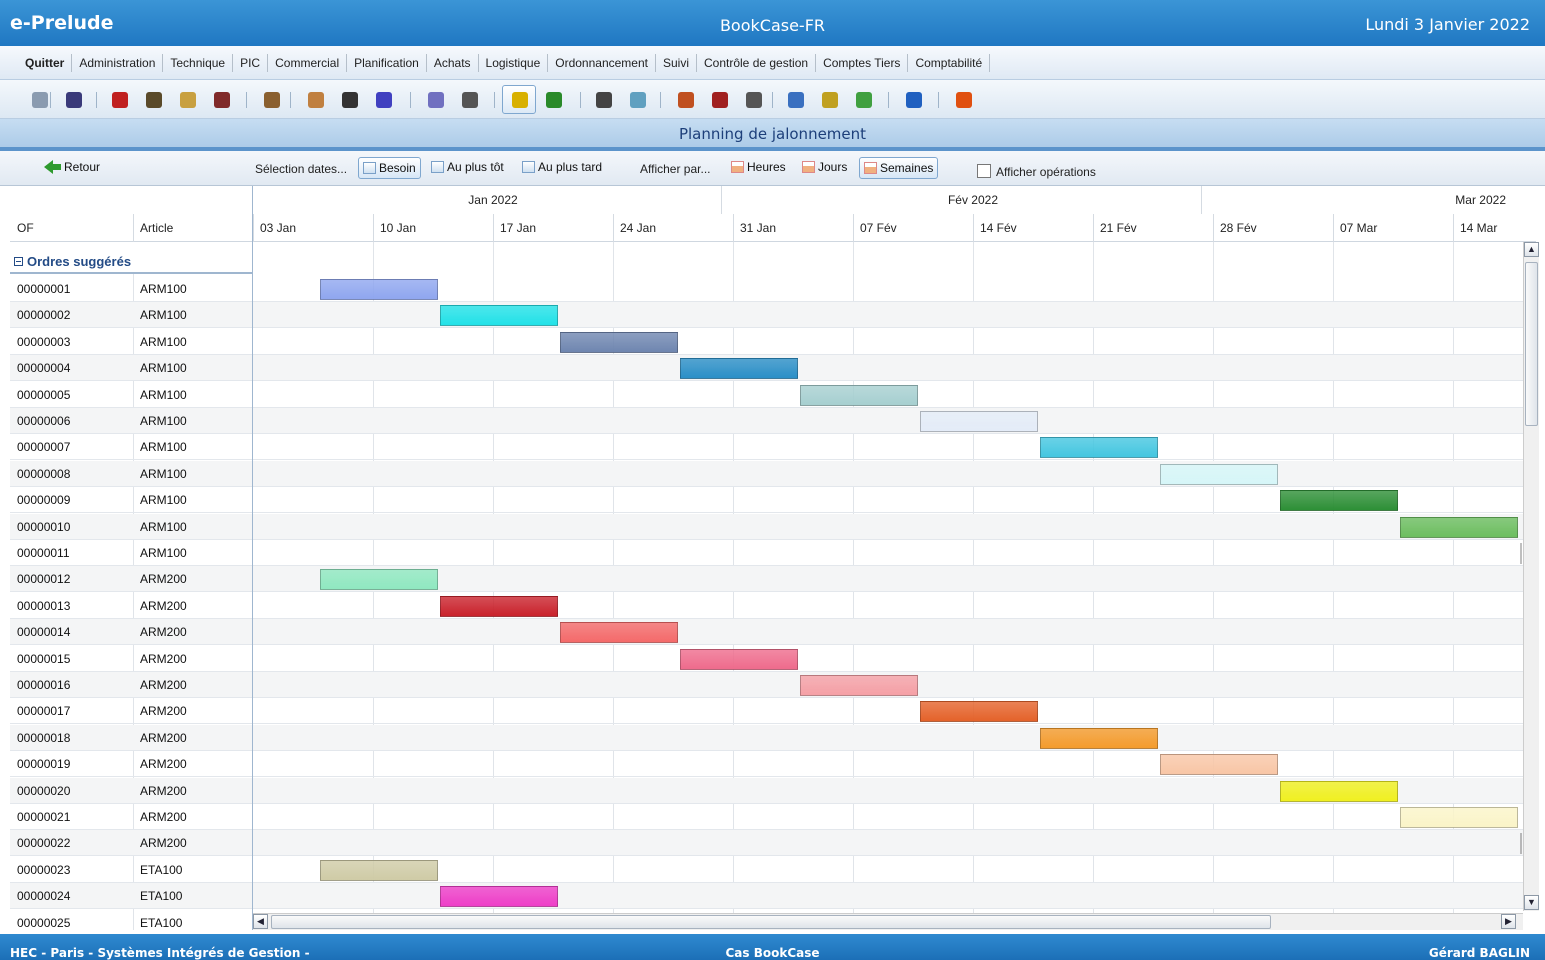 The image size is (1545, 960). I want to click on table-row: 00000003 ARM100, so click(766, 342).